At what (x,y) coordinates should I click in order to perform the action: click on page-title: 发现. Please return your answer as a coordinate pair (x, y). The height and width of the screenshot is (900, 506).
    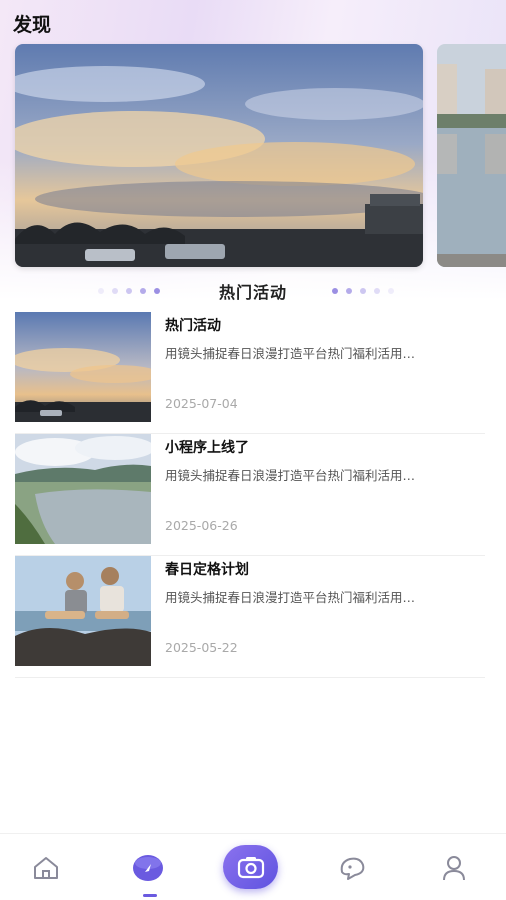
    Looking at the image, I should click on (32, 25).